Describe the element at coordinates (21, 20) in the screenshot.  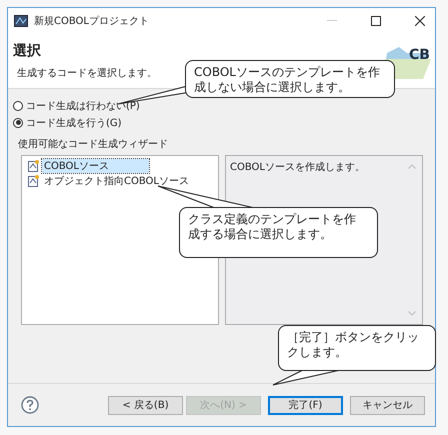
I see `app-icon` at that location.